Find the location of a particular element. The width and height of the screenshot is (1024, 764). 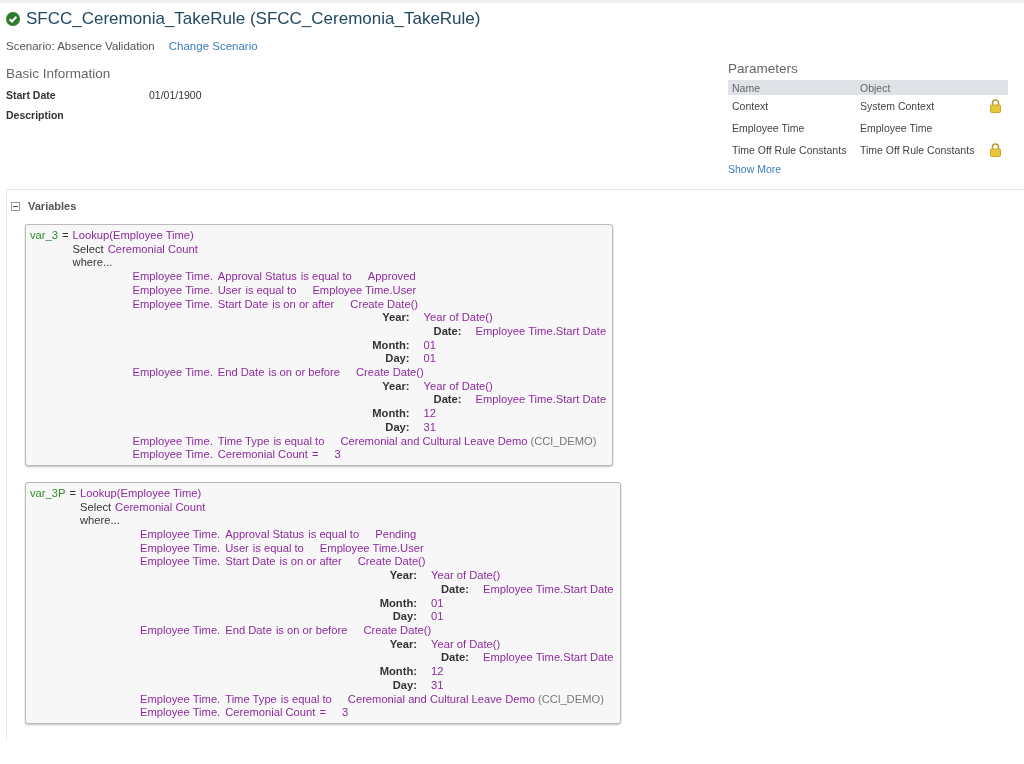

section-heading: Parameters is located at coordinates (763, 68).